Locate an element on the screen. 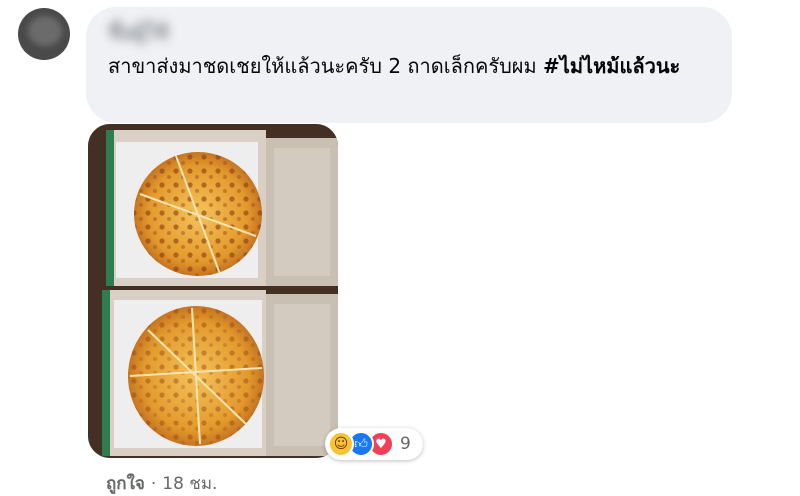 Image resolution: width=800 pixels, height=496 pixels. comment-actions: ถูกใจ · 18 ชม. is located at coordinates (161, 483).